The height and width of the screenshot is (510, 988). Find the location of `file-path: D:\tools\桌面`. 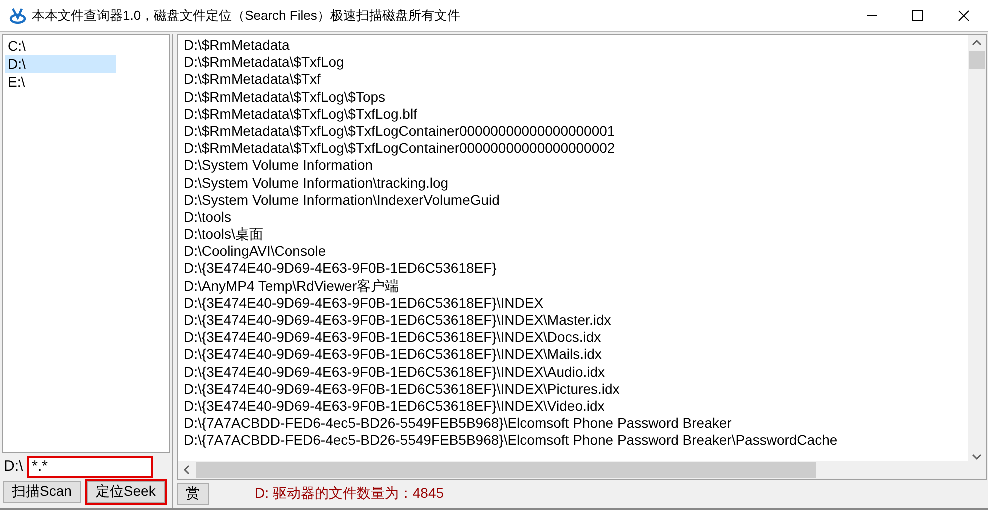

file-path: D:\tools\桌面 is located at coordinates (573, 235).